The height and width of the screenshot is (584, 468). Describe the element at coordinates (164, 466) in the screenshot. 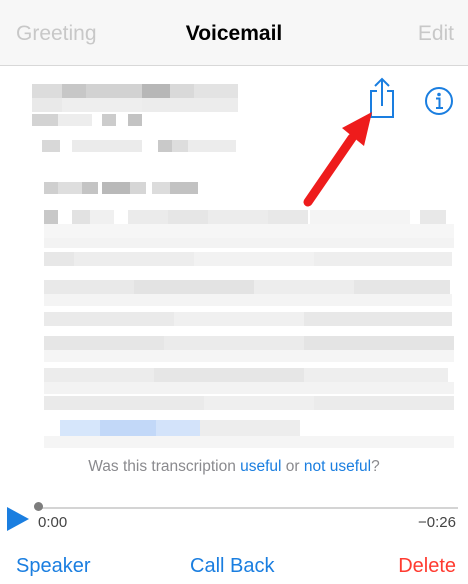

I see `feedback-prefix: Was this transcription` at that location.